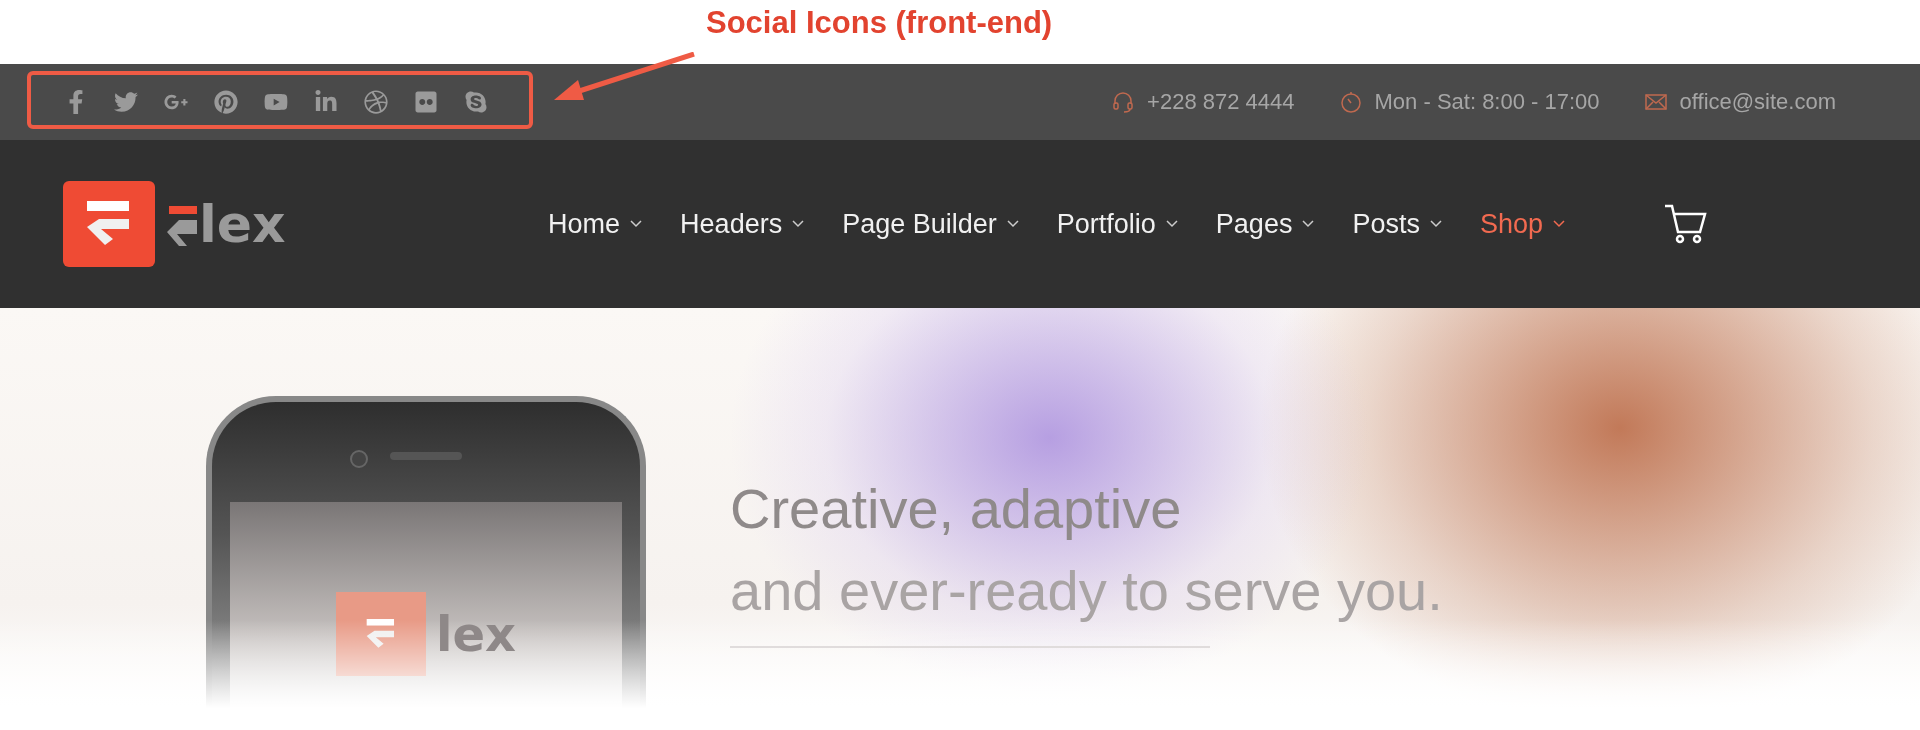 The width and height of the screenshot is (1920, 730). Describe the element at coordinates (879, 23) in the screenshot. I see `annotation-label: Social Icons (front-end)` at that location.